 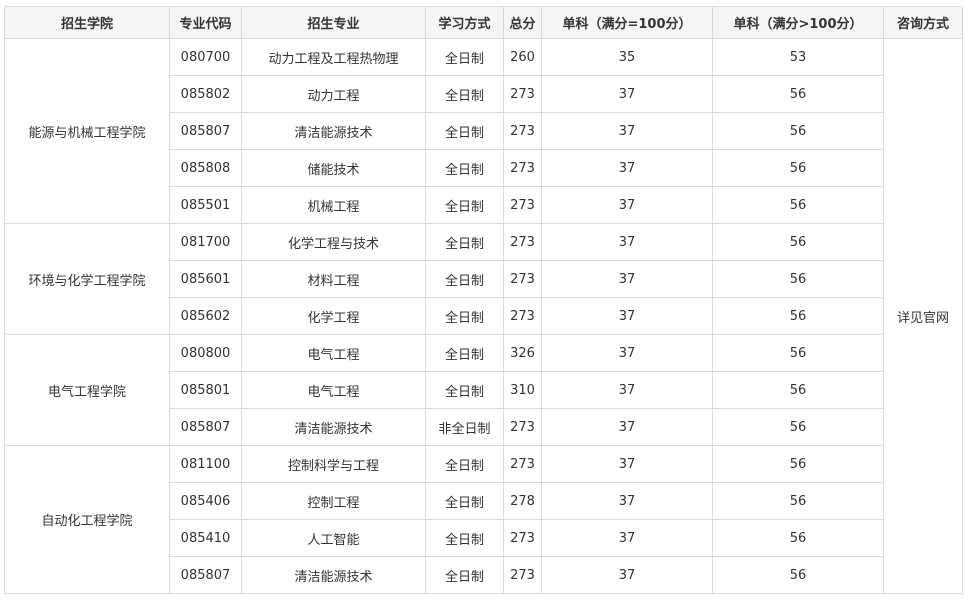 What do you see at coordinates (87, 131) in the screenshot?
I see `college-cell: 能源与机械工程学院` at bounding box center [87, 131].